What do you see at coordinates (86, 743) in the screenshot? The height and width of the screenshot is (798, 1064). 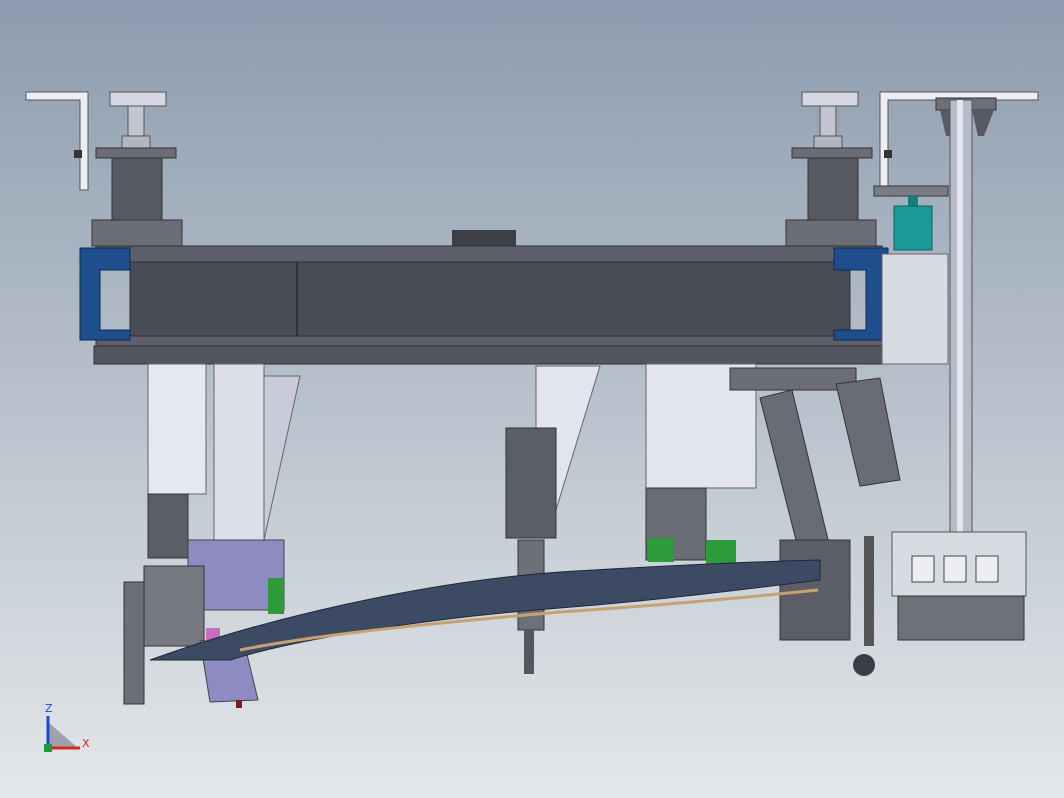 I see `axis-x-label: X` at bounding box center [86, 743].